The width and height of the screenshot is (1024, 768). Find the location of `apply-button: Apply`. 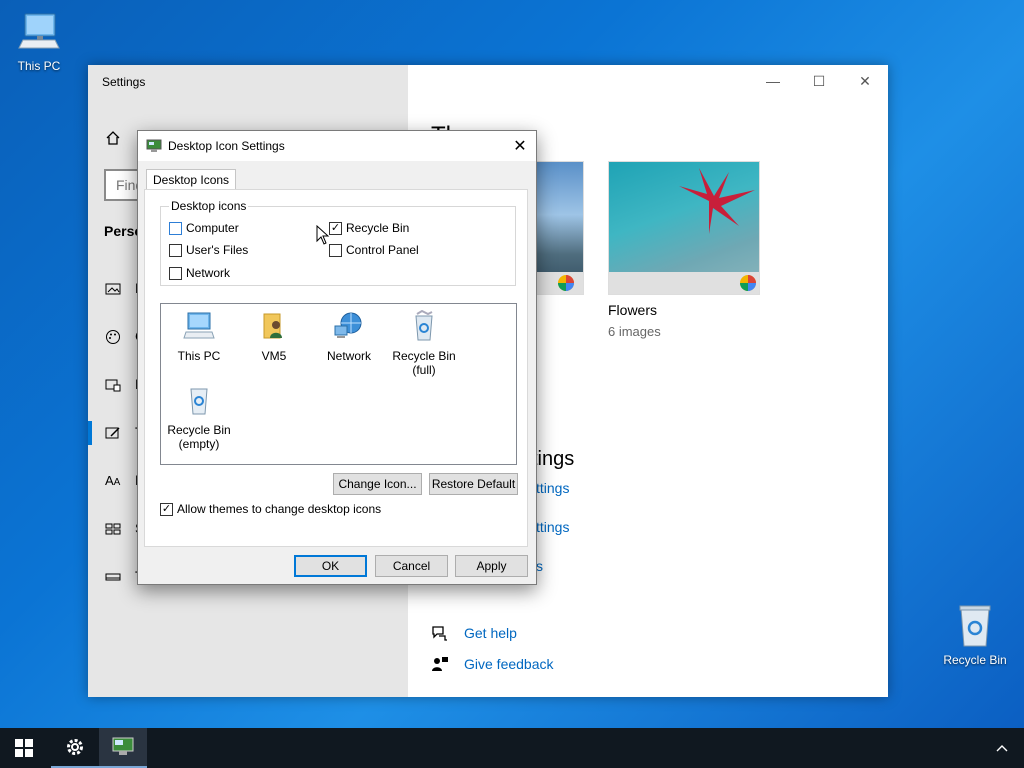

apply-button: Apply is located at coordinates (491, 566).